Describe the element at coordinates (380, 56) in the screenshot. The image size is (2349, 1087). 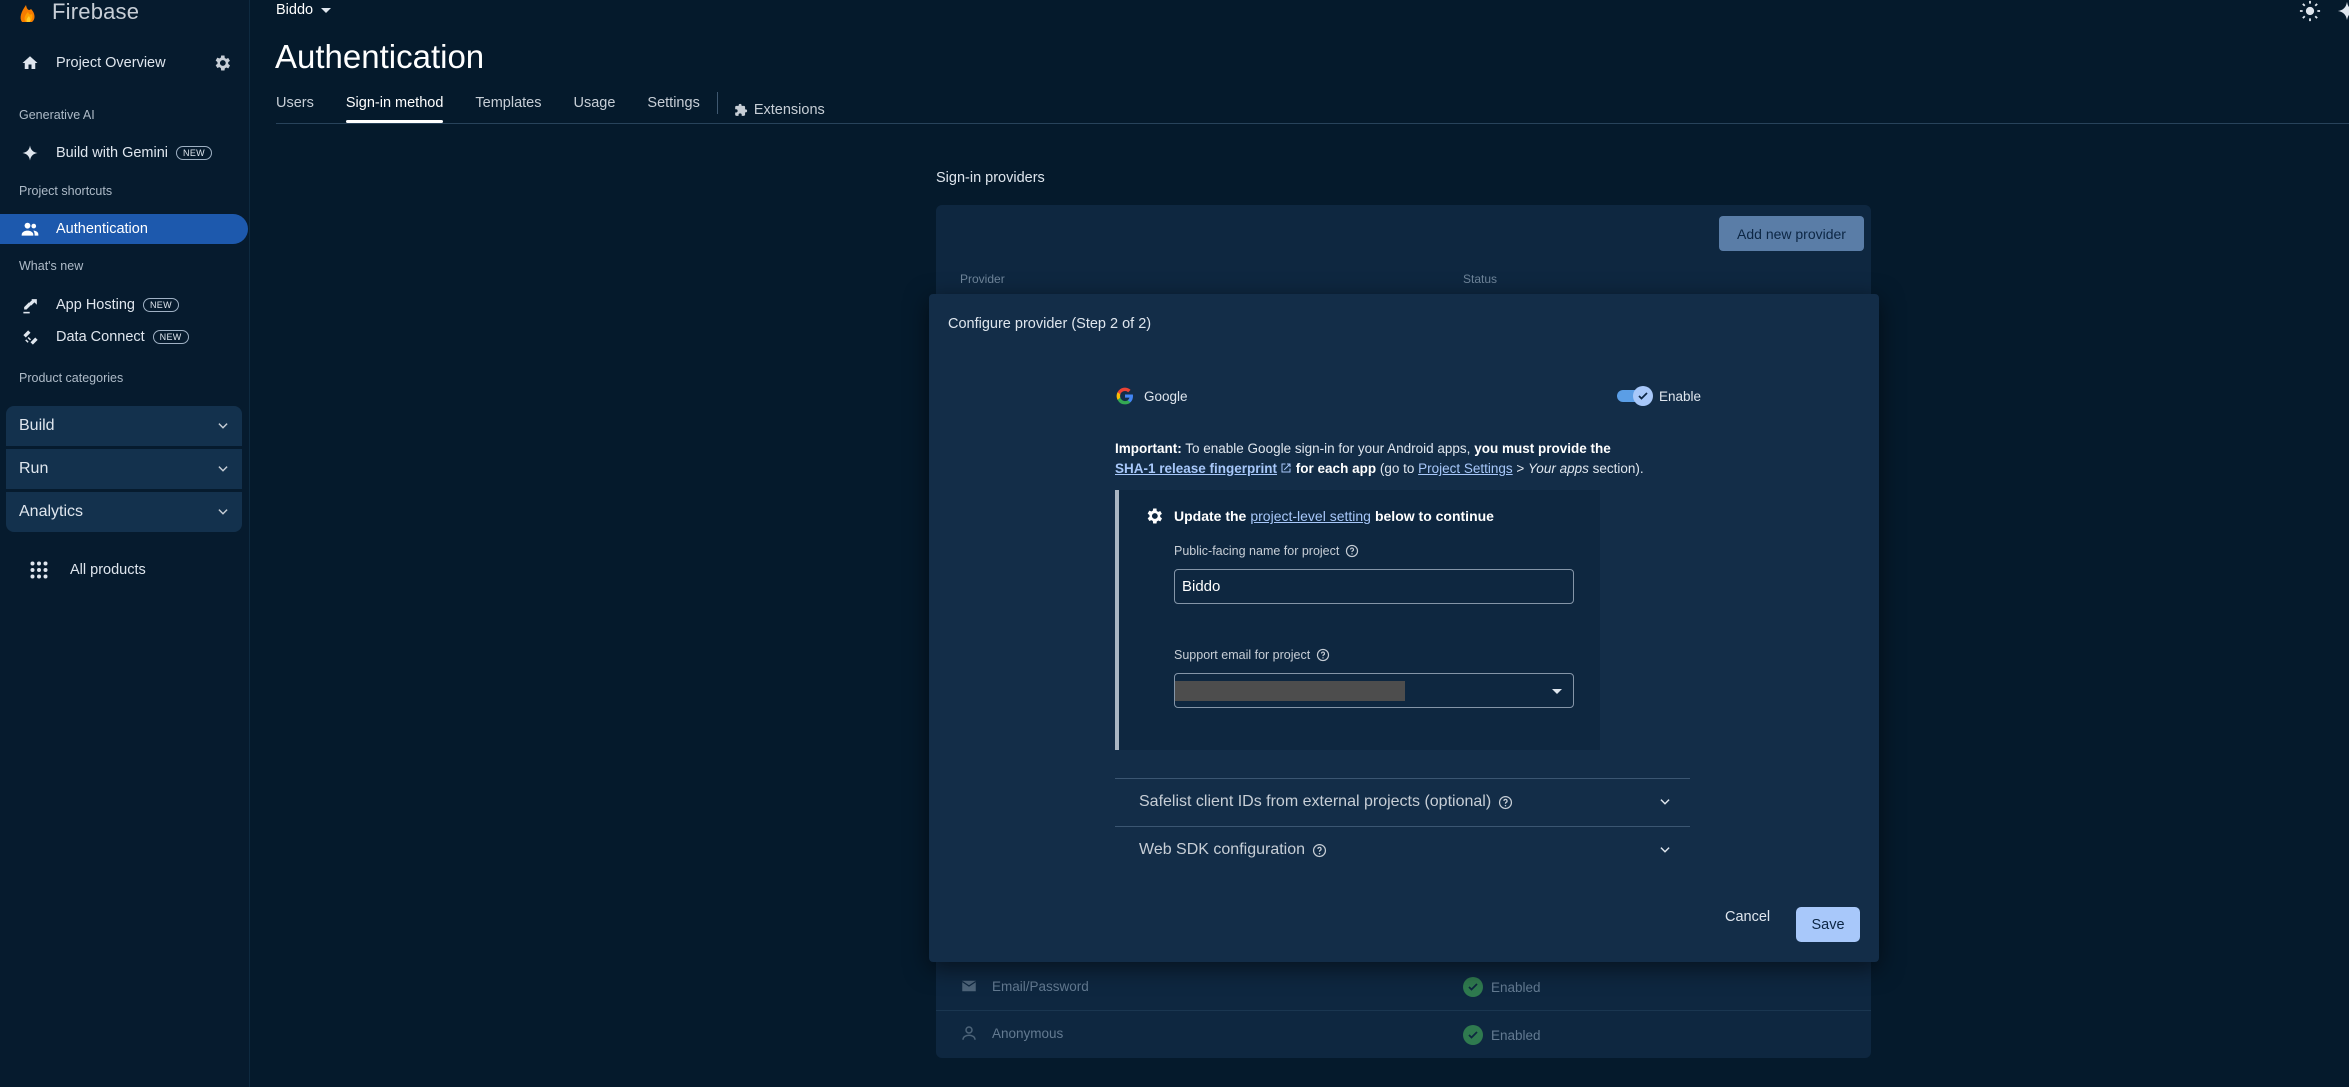
I see `page-title: Authentication` at that location.